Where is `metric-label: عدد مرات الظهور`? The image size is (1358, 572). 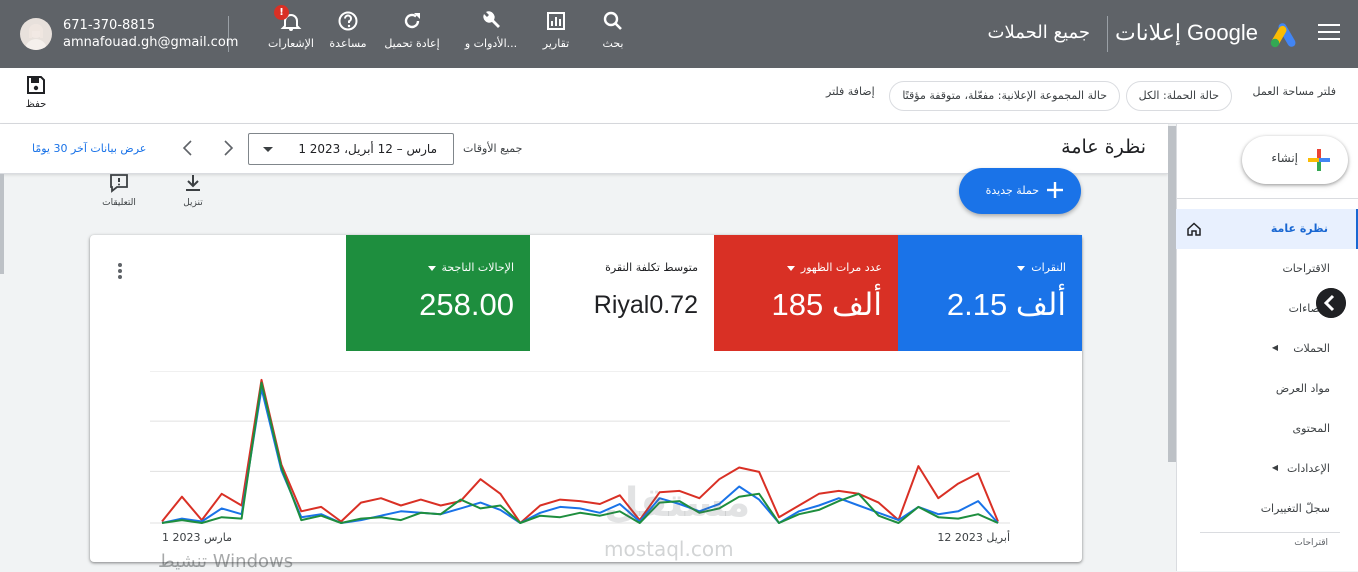 metric-label: عدد مرات الظهور is located at coordinates (834, 267).